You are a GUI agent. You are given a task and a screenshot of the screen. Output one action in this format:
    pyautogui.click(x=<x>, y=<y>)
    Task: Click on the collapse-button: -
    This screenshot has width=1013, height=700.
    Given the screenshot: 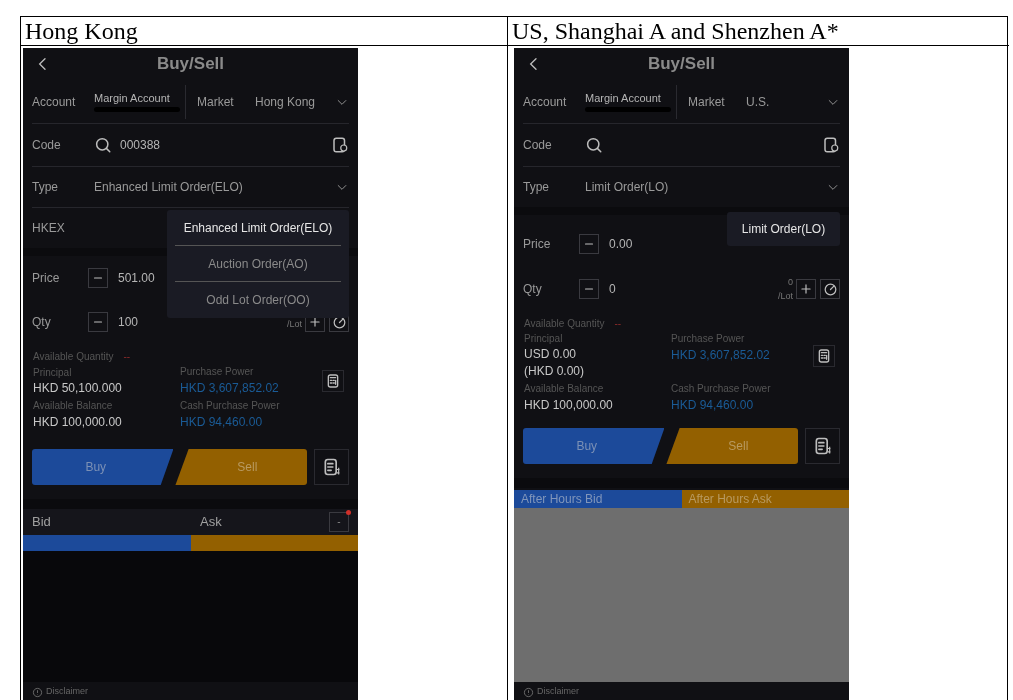 What is the action you would take?
    pyautogui.click(x=339, y=522)
    